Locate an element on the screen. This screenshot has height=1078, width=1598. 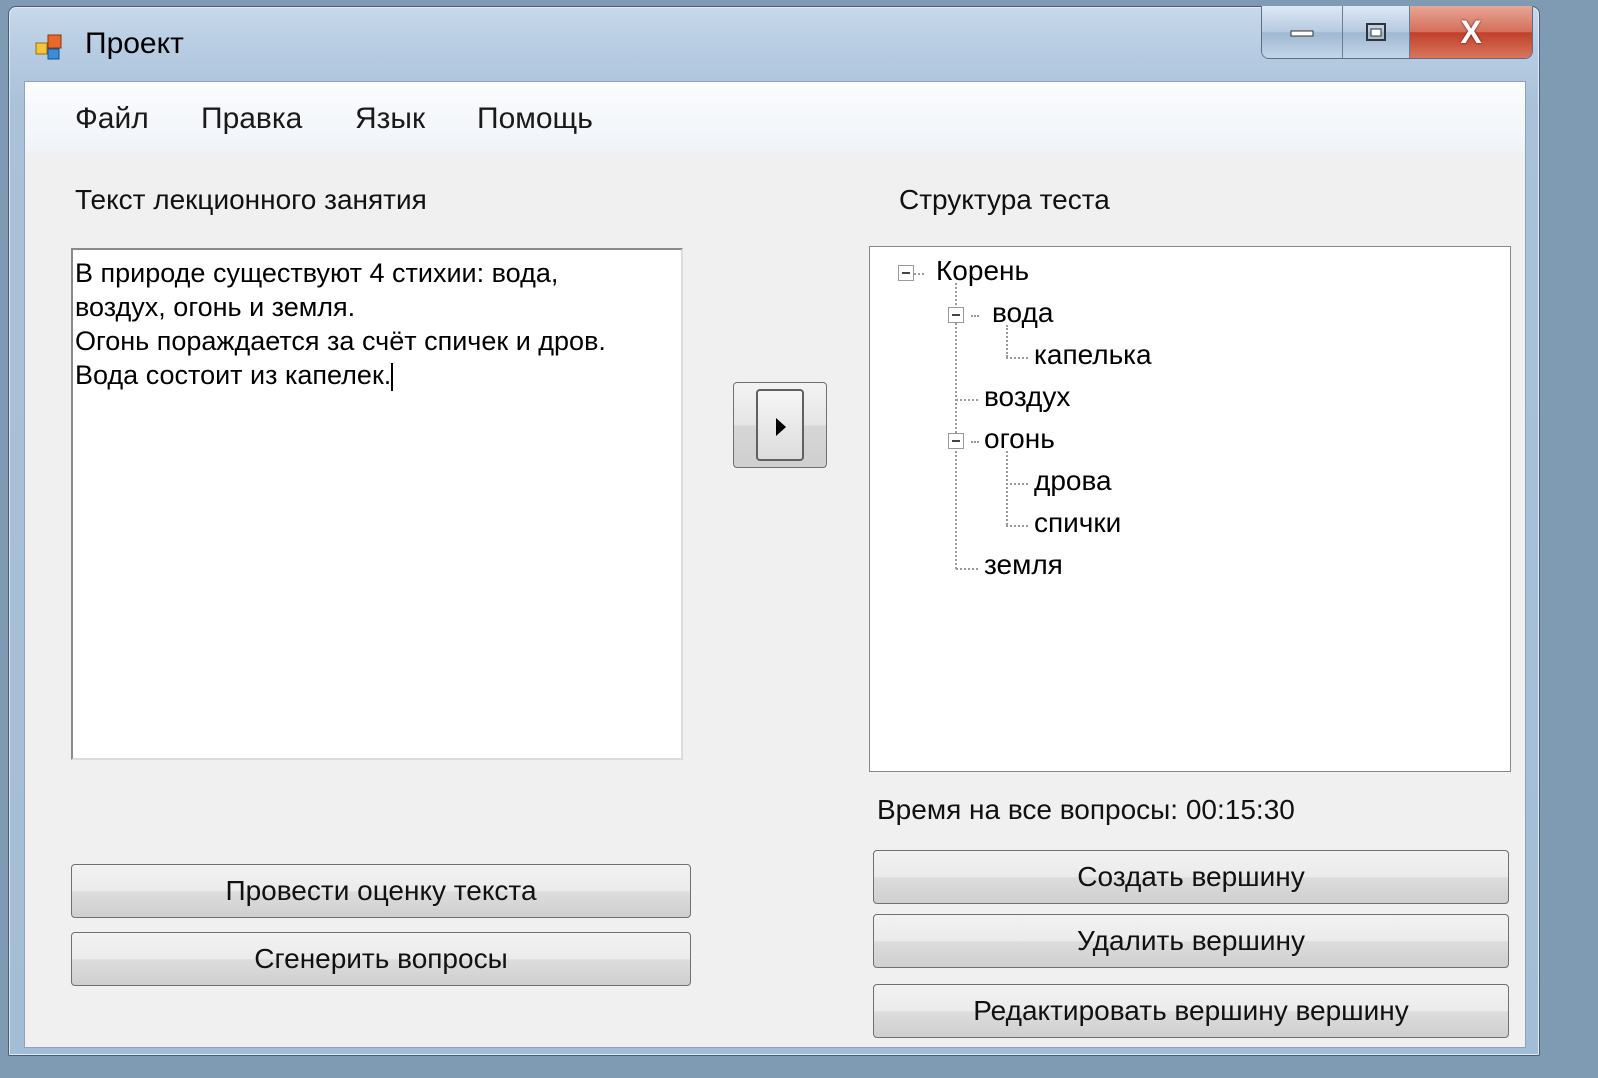
test-structure-label: Структура теста is located at coordinates (1004, 199).